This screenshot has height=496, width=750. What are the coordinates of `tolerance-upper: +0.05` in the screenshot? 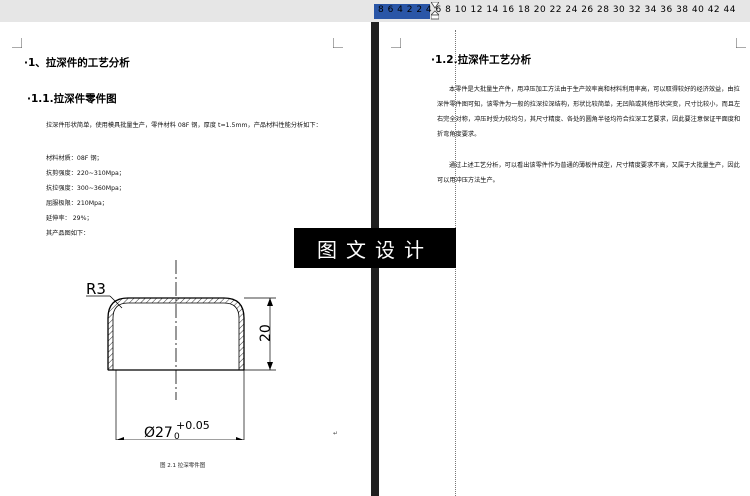 It's located at (193, 425).